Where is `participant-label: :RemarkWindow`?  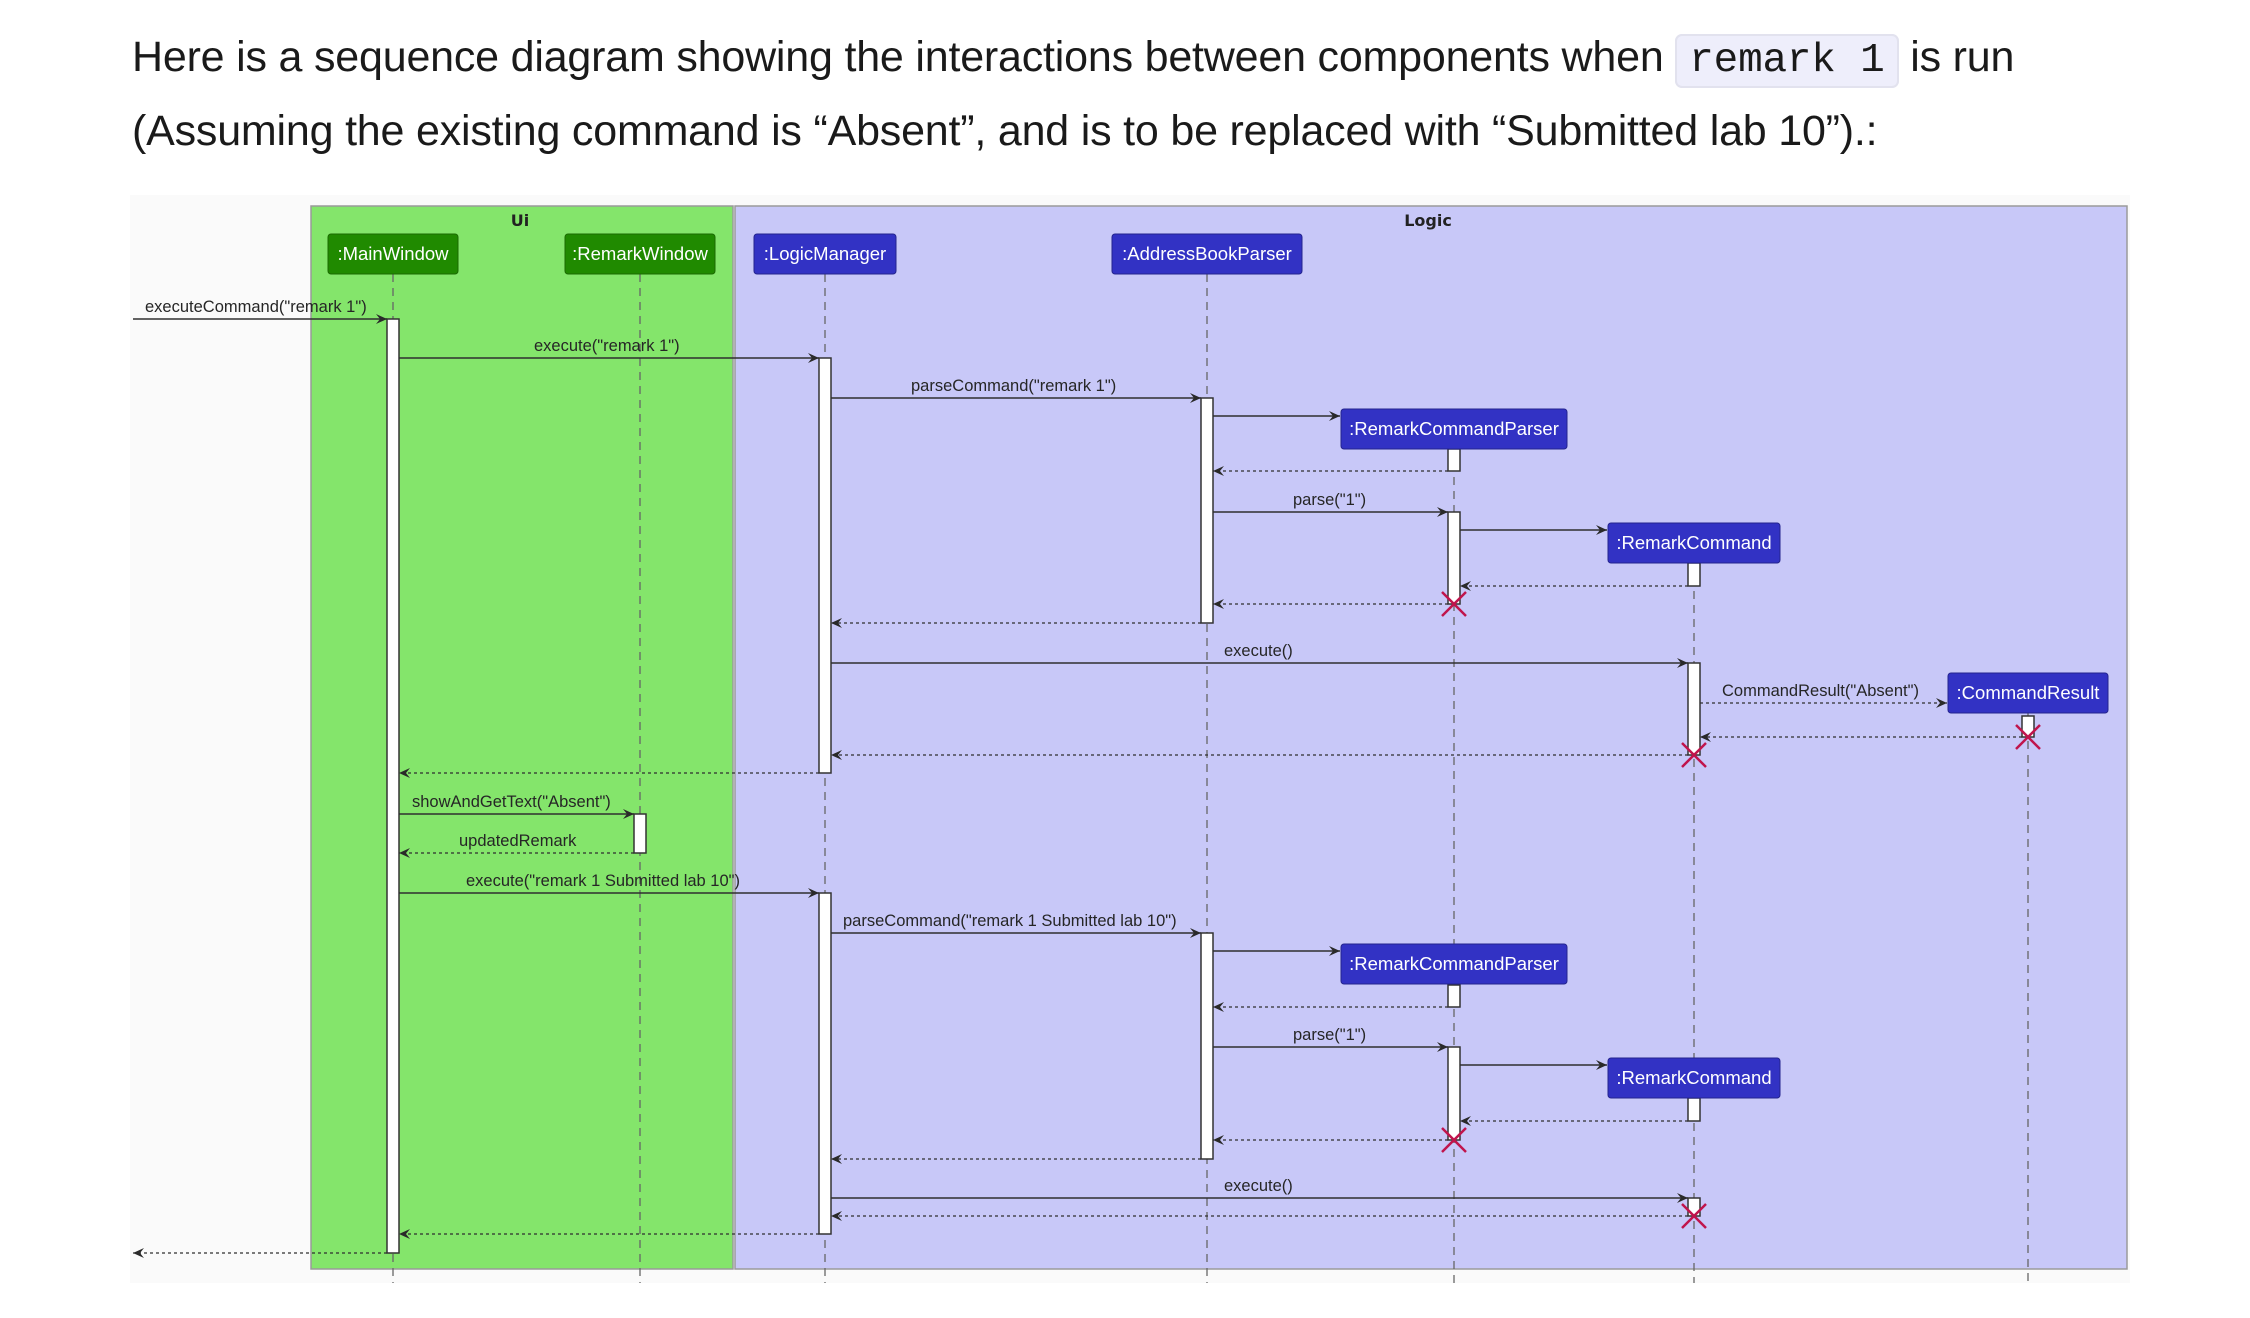 participant-label: :RemarkWindow is located at coordinates (640, 253).